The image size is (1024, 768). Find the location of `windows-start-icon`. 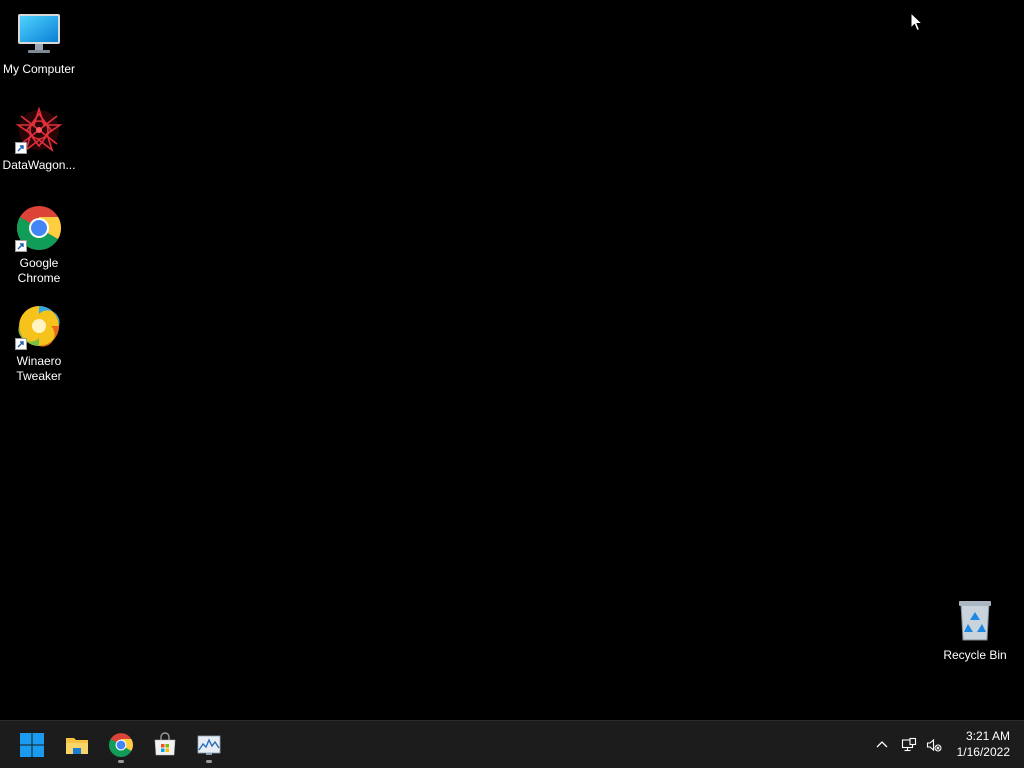

windows-start-icon is located at coordinates (32, 745).